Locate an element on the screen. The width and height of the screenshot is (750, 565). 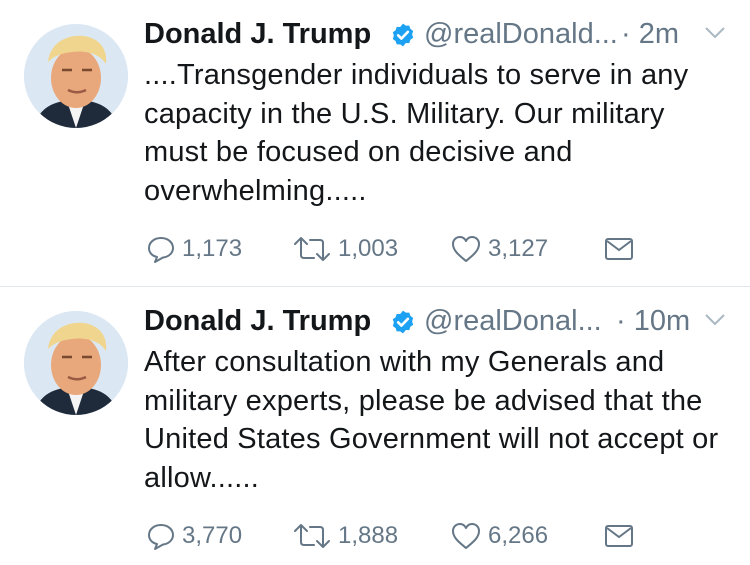
tweet-header: Donald J. Trump @realDonal... · 10m is located at coordinates (442, 323).